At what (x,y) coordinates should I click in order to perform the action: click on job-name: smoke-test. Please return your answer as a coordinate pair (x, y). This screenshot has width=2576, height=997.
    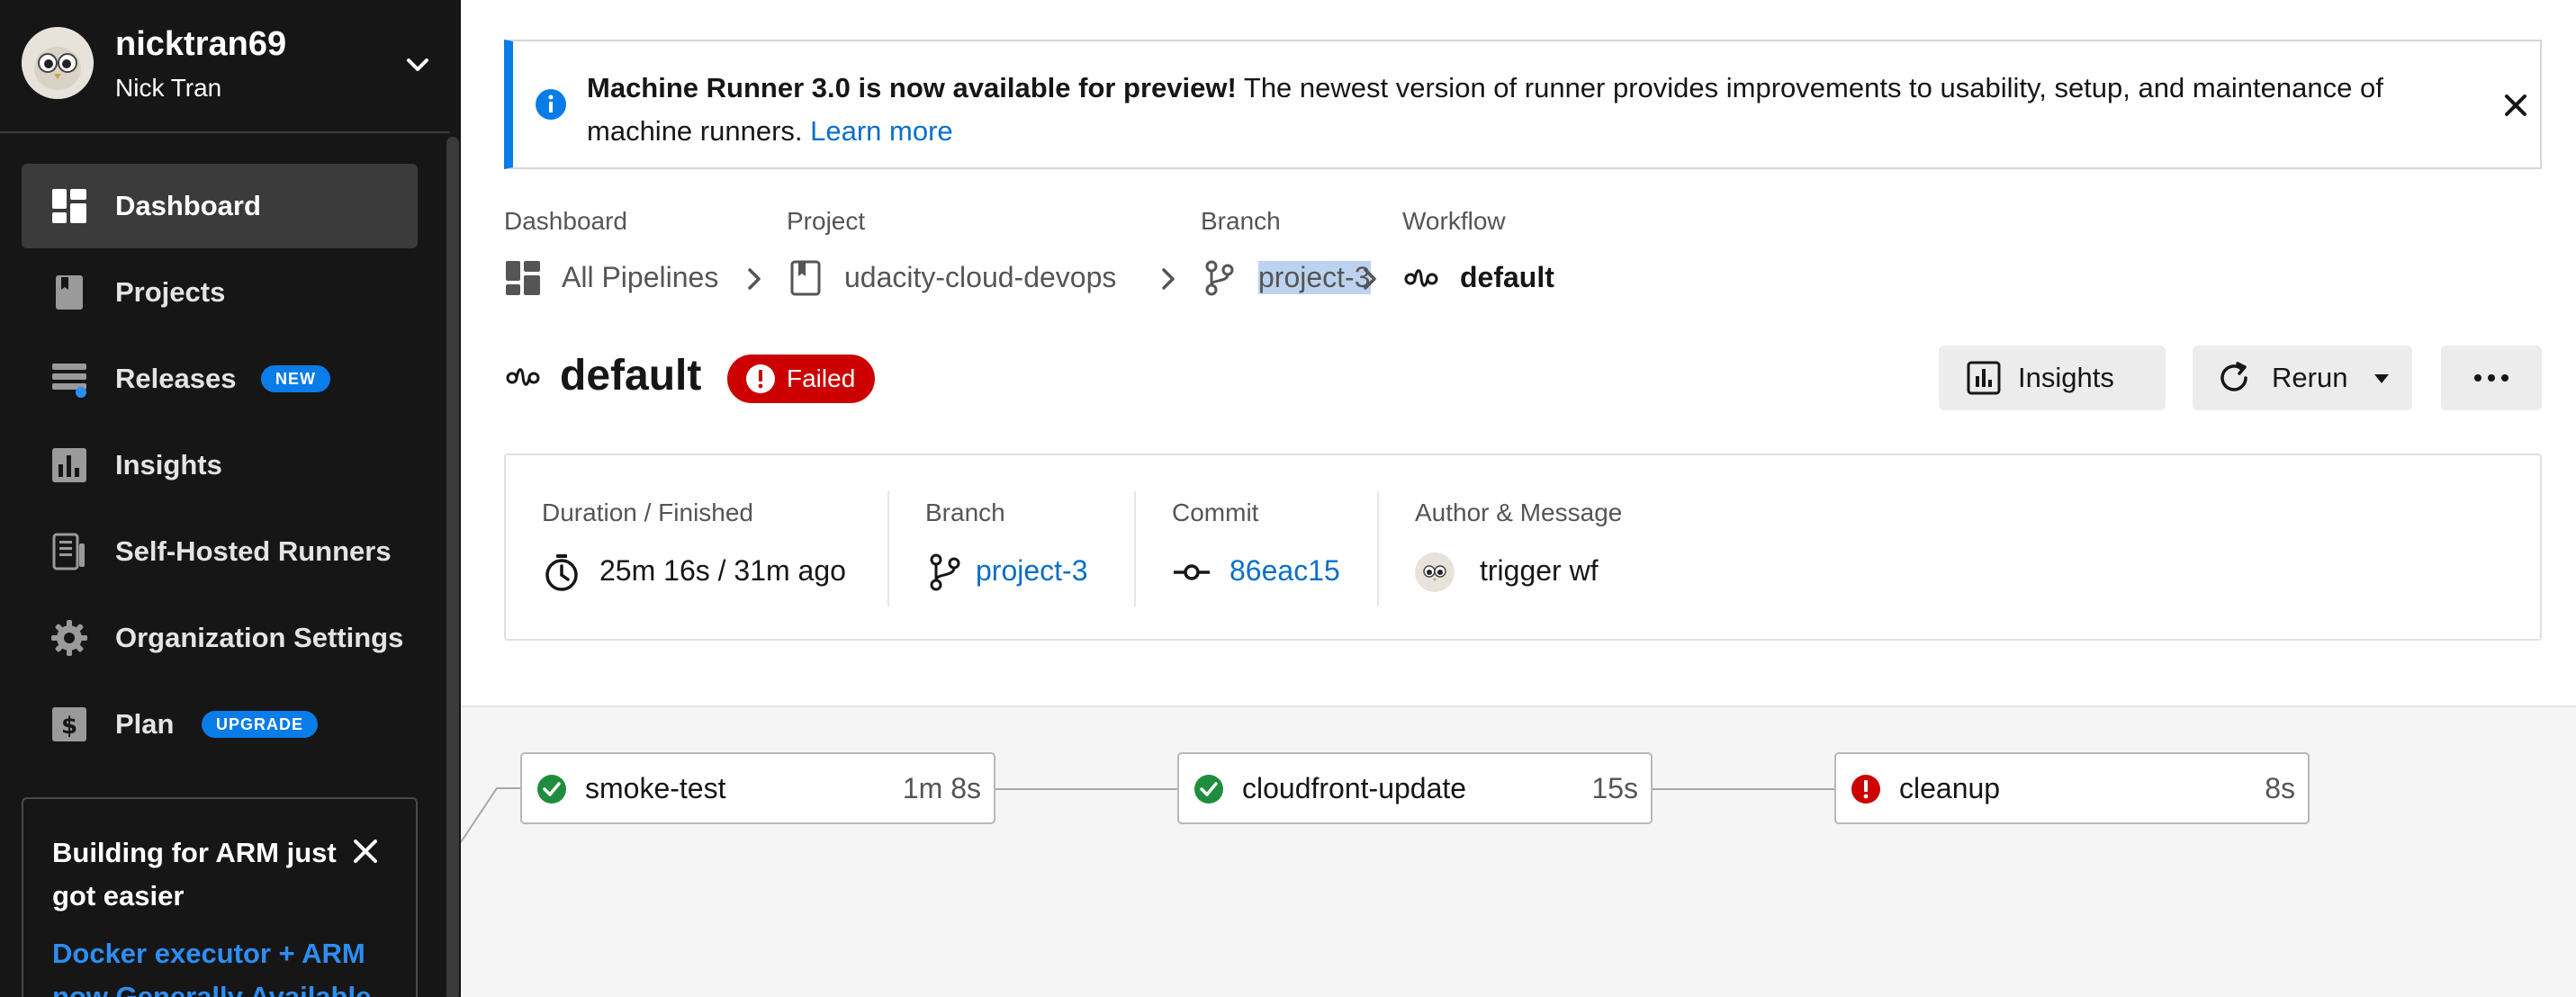
    Looking at the image, I should click on (655, 788).